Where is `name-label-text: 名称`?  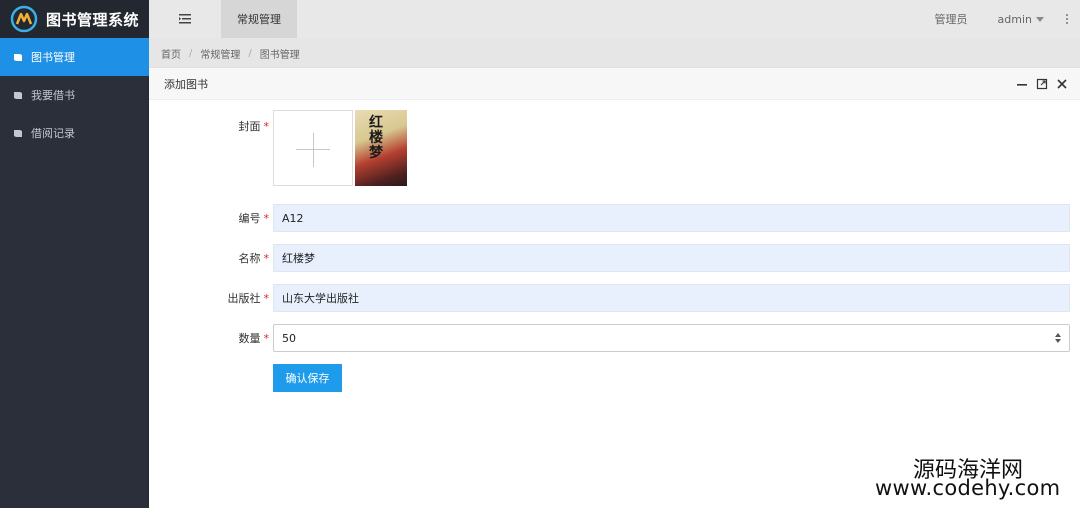 name-label-text: 名称 is located at coordinates (249, 258).